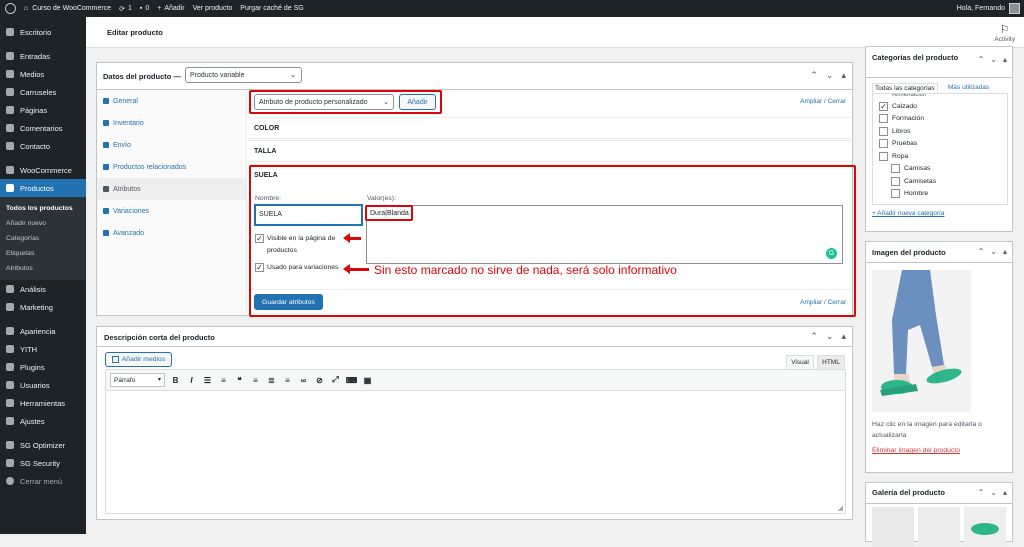 Image resolution: width=1024 pixels, height=547 pixels. What do you see at coordinates (43, 110) in the screenshot?
I see `menu-paginas: Páginas` at bounding box center [43, 110].